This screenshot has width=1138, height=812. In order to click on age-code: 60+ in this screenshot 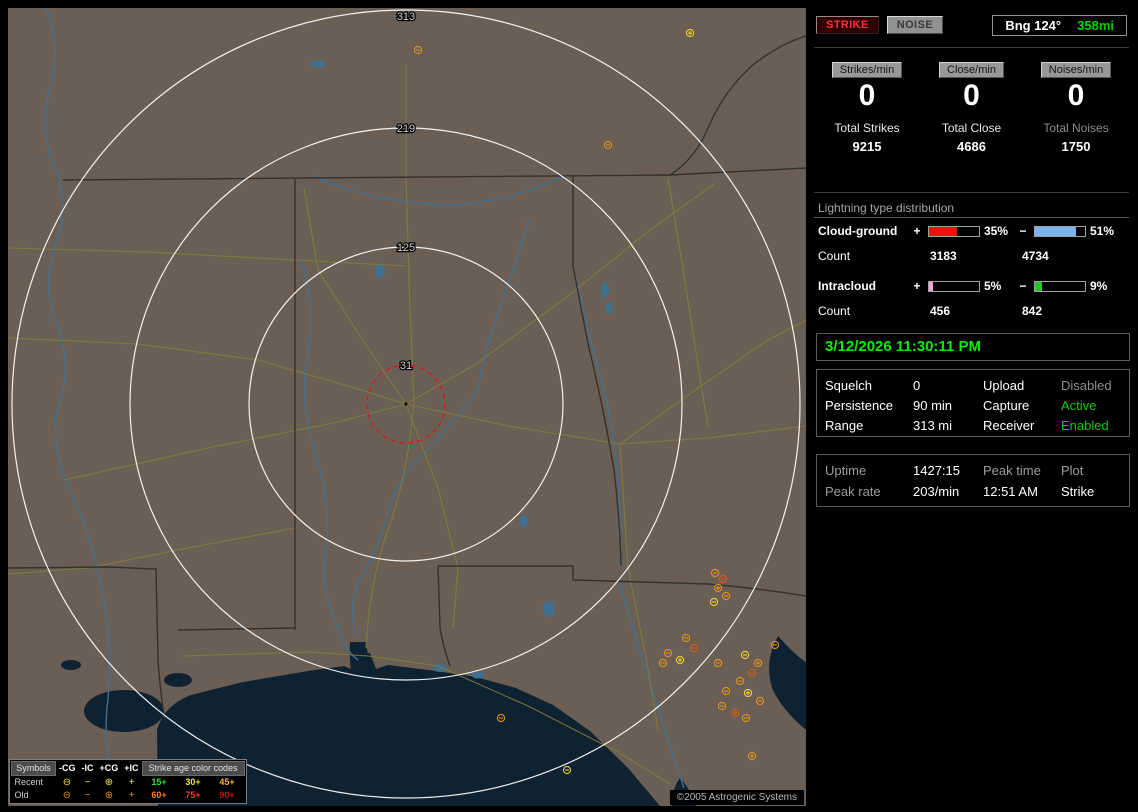, I will do `click(159, 795)`.